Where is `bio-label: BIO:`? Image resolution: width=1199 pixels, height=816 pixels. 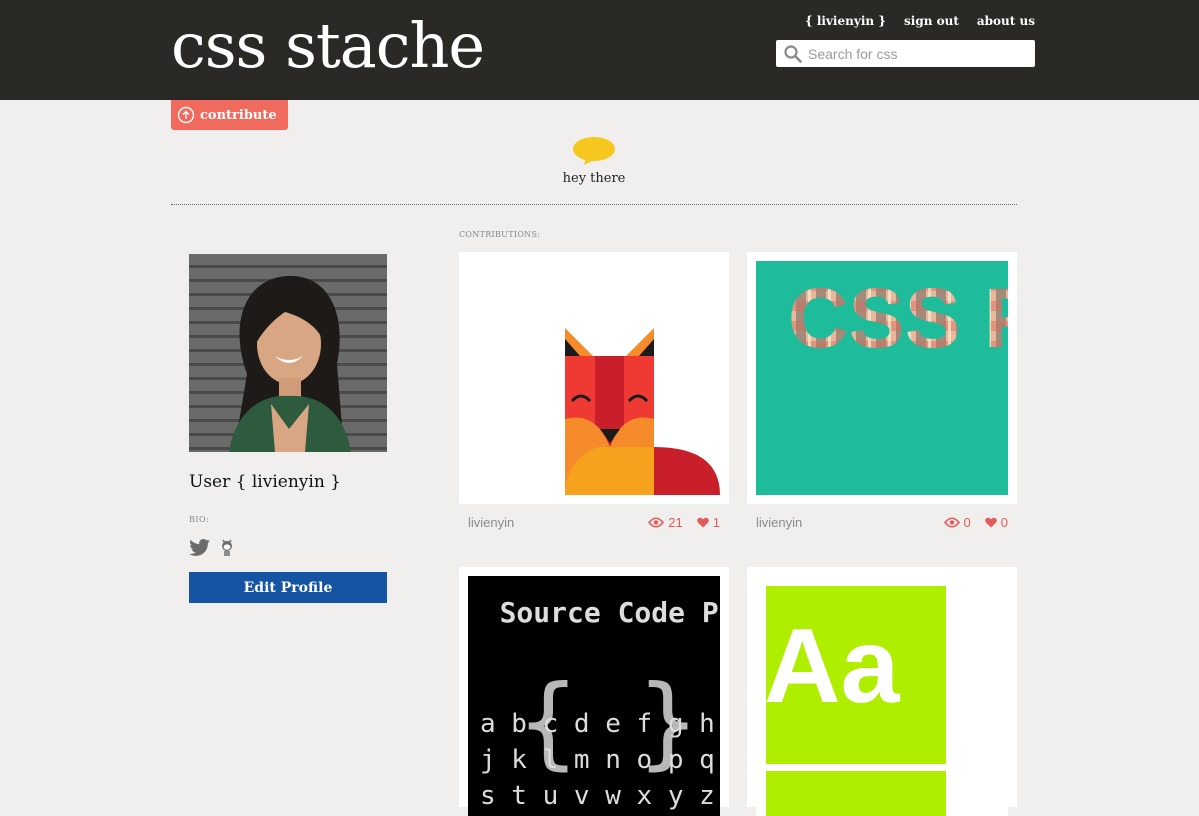
bio-label: BIO: is located at coordinates (199, 519).